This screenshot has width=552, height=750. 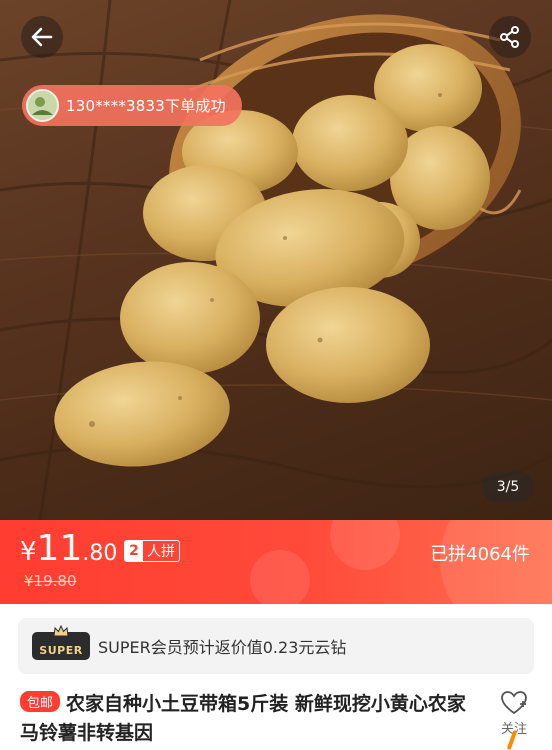 I want to click on original-price: ¥19.80, so click(x=50, y=581).